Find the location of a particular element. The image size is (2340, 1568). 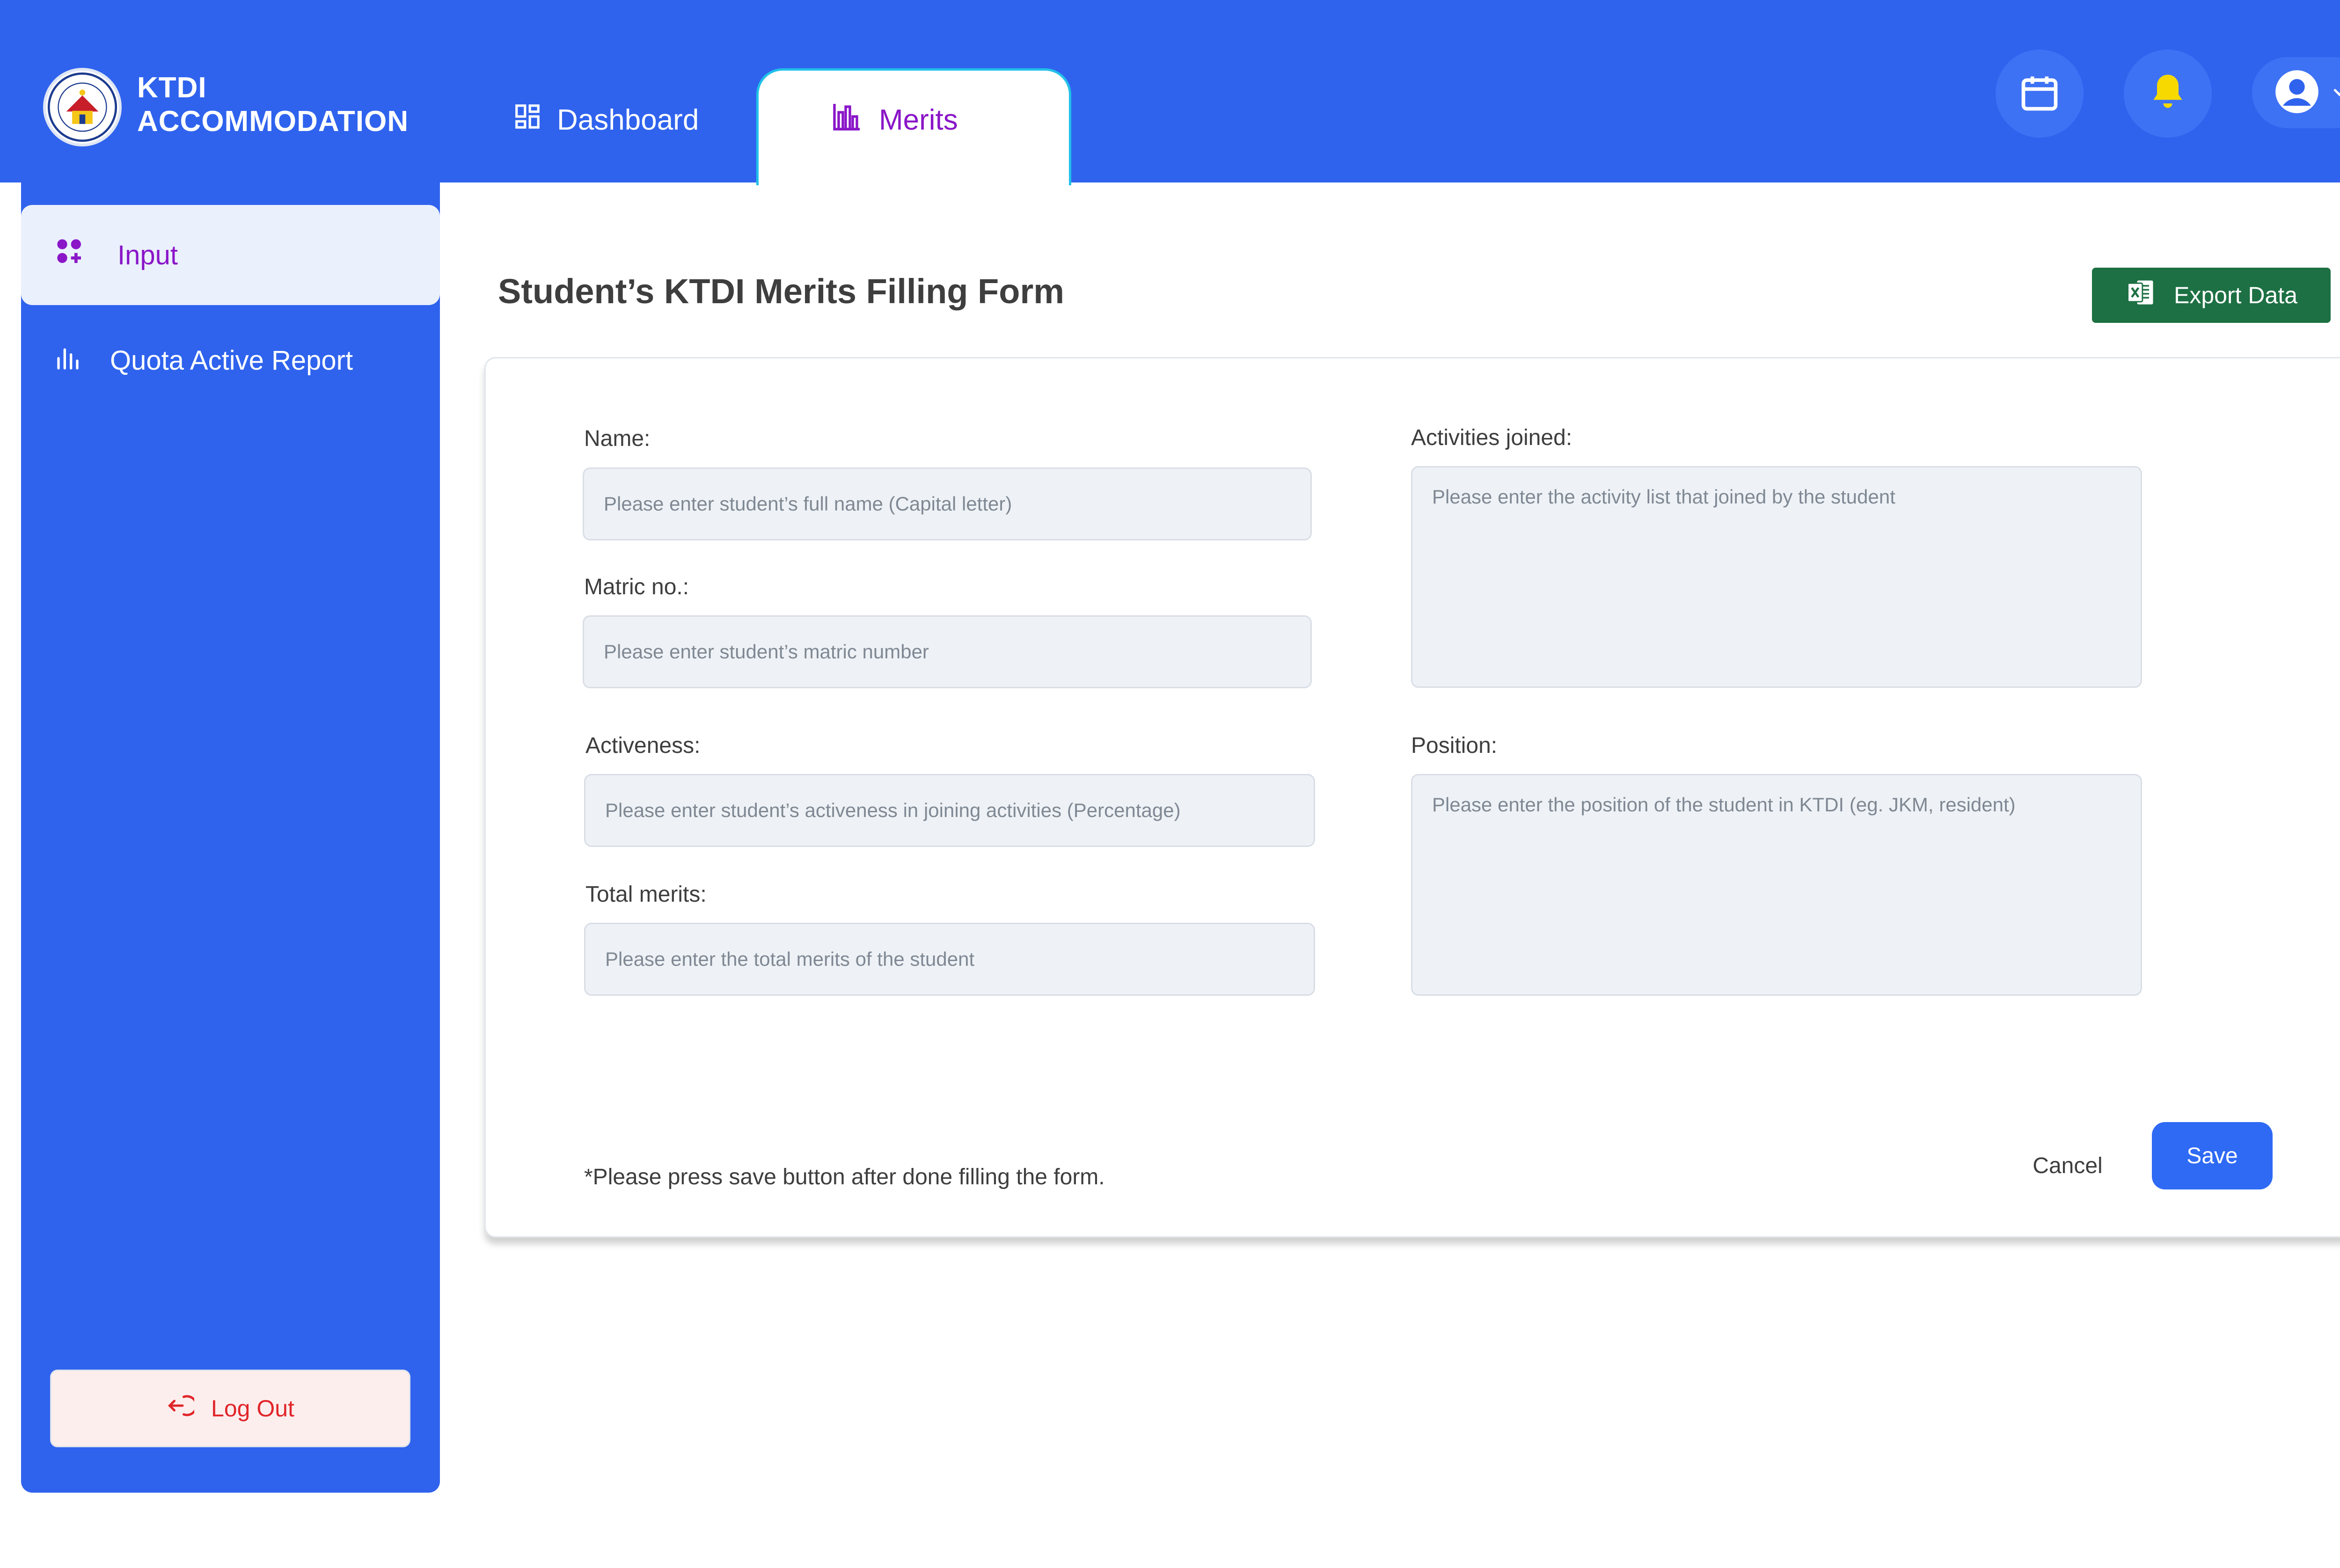

nav-dashboard: Dashboard is located at coordinates (606, 120).